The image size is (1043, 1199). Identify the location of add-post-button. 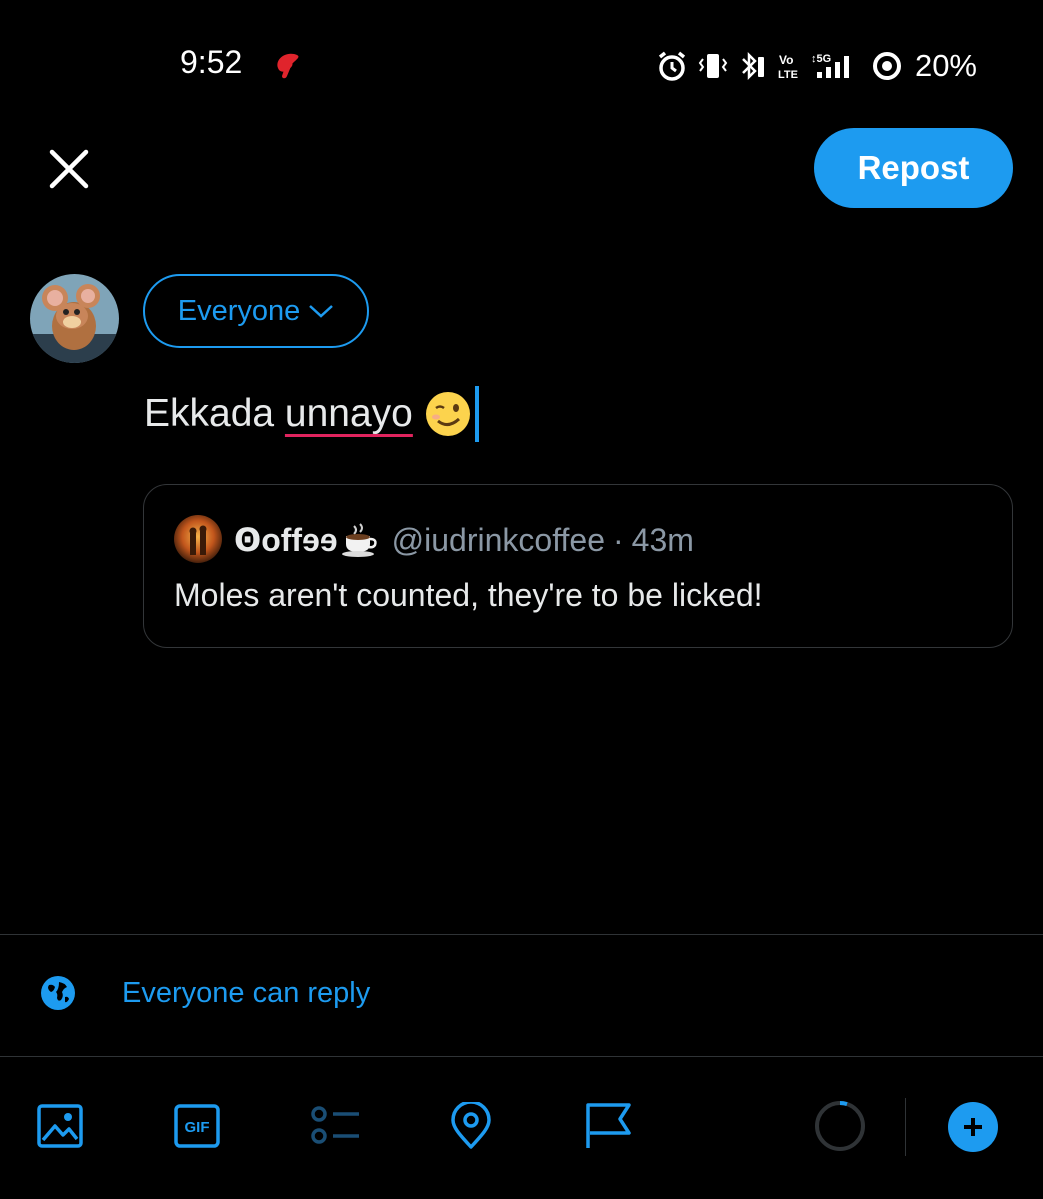
(973, 1127).